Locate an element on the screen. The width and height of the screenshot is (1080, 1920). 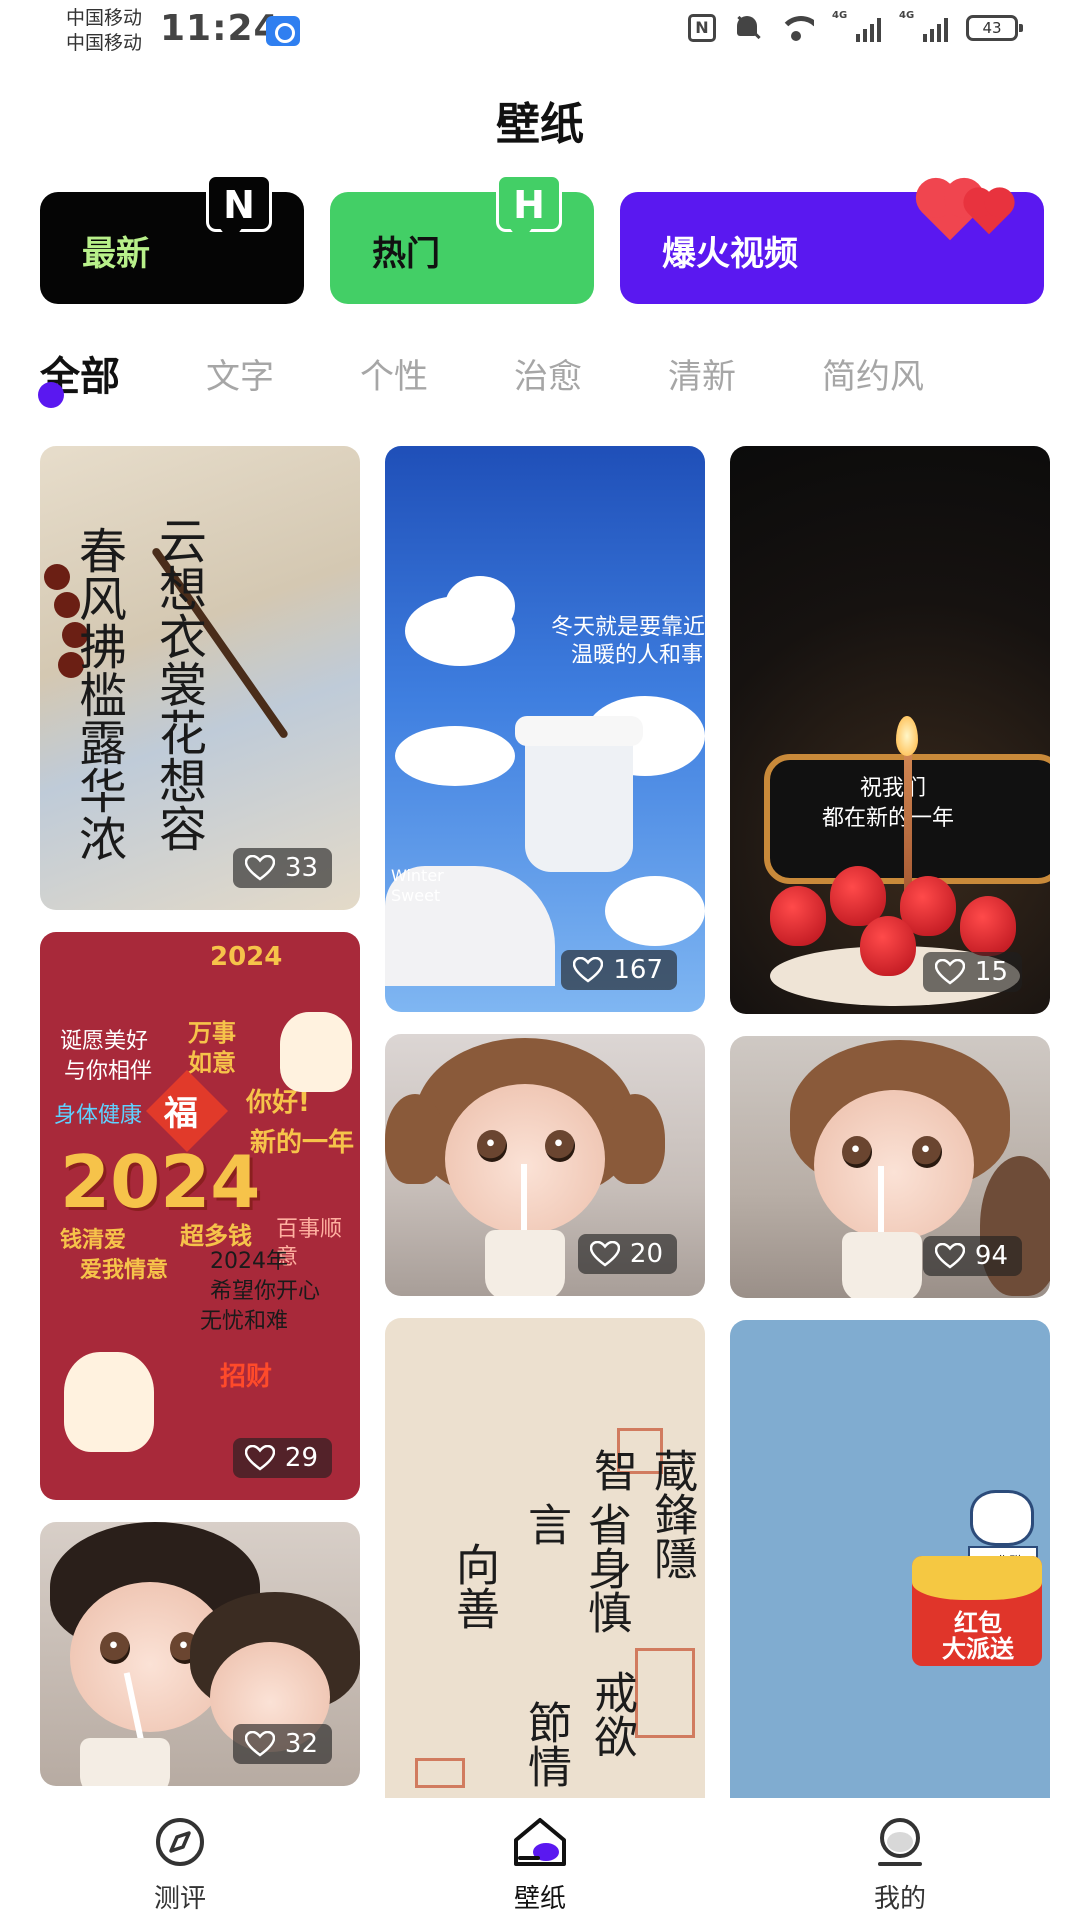
wallpaper-card: 蔵鋒隱智 省身慎言 節情 戒欲 向善 is located at coordinates (545, 1558).